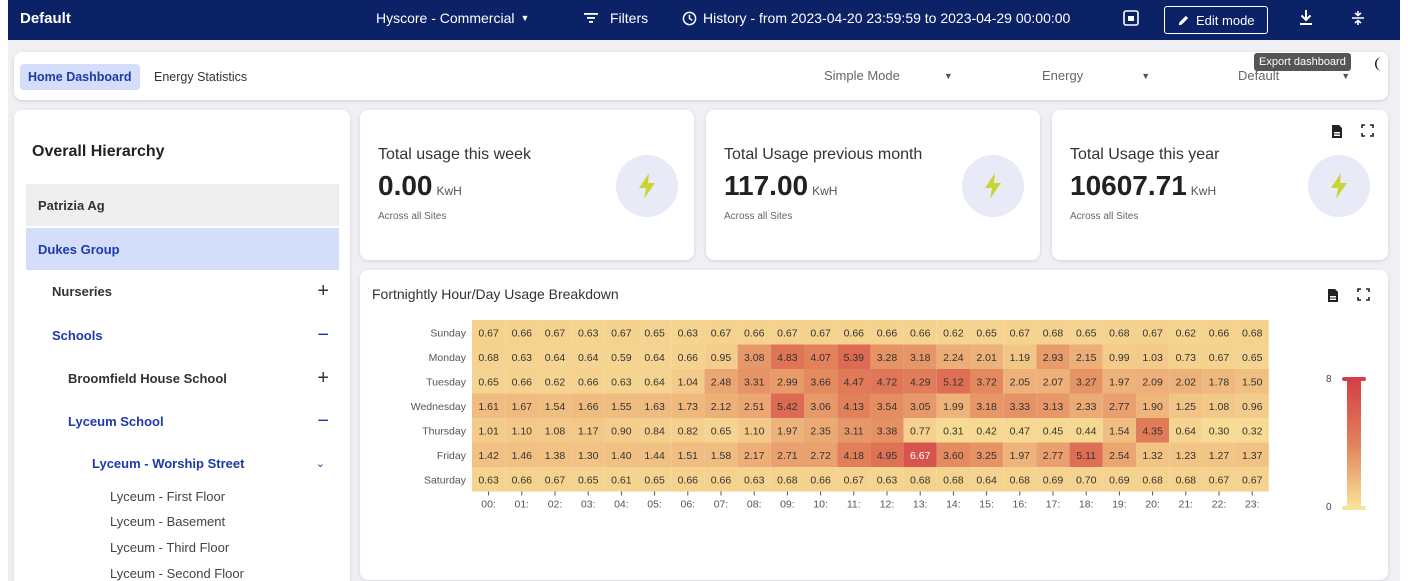 Image resolution: width=1408 pixels, height=581 pixels. Describe the element at coordinates (854, 382) in the screenshot. I see `heatmap-cell-label: 4.47` at that location.